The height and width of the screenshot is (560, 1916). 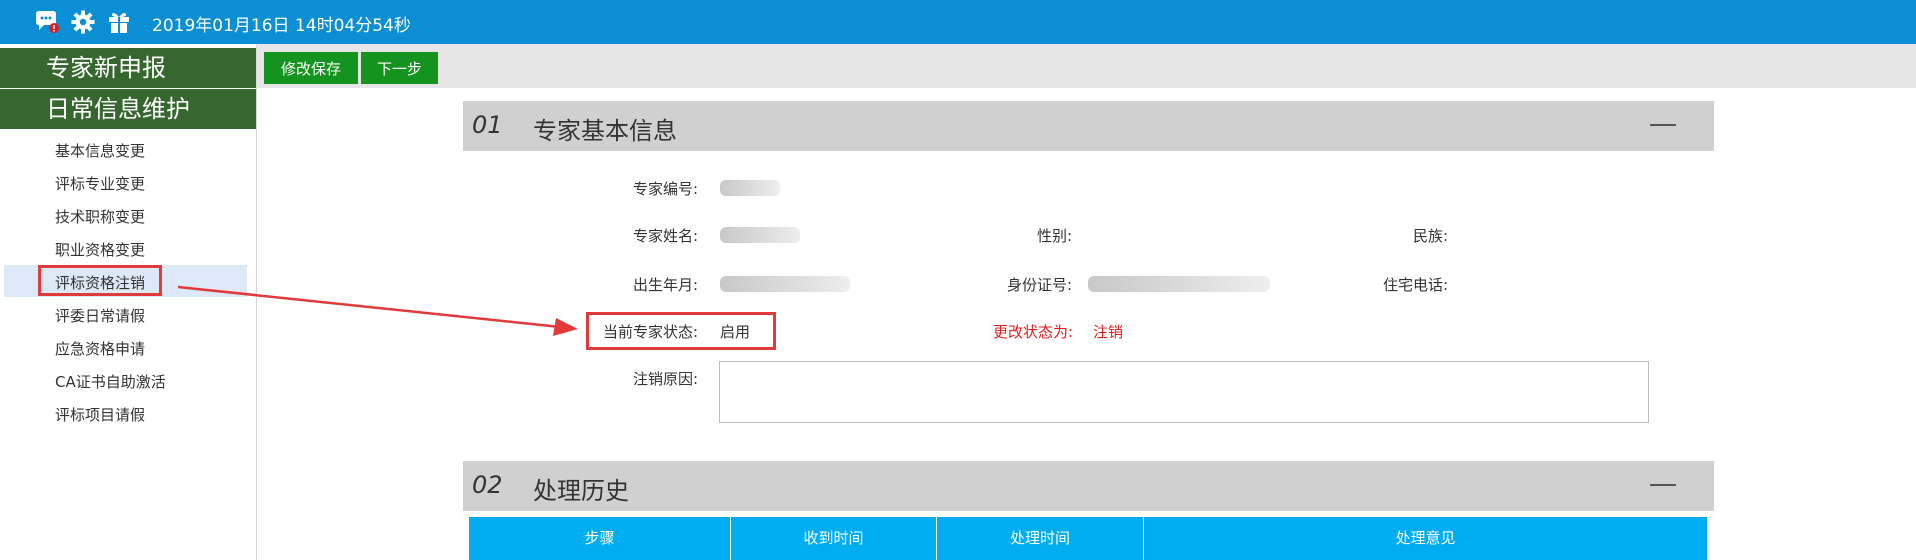 What do you see at coordinates (600, 538) in the screenshot?
I see `column-header-step: 步骤` at bounding box center [600, 538].